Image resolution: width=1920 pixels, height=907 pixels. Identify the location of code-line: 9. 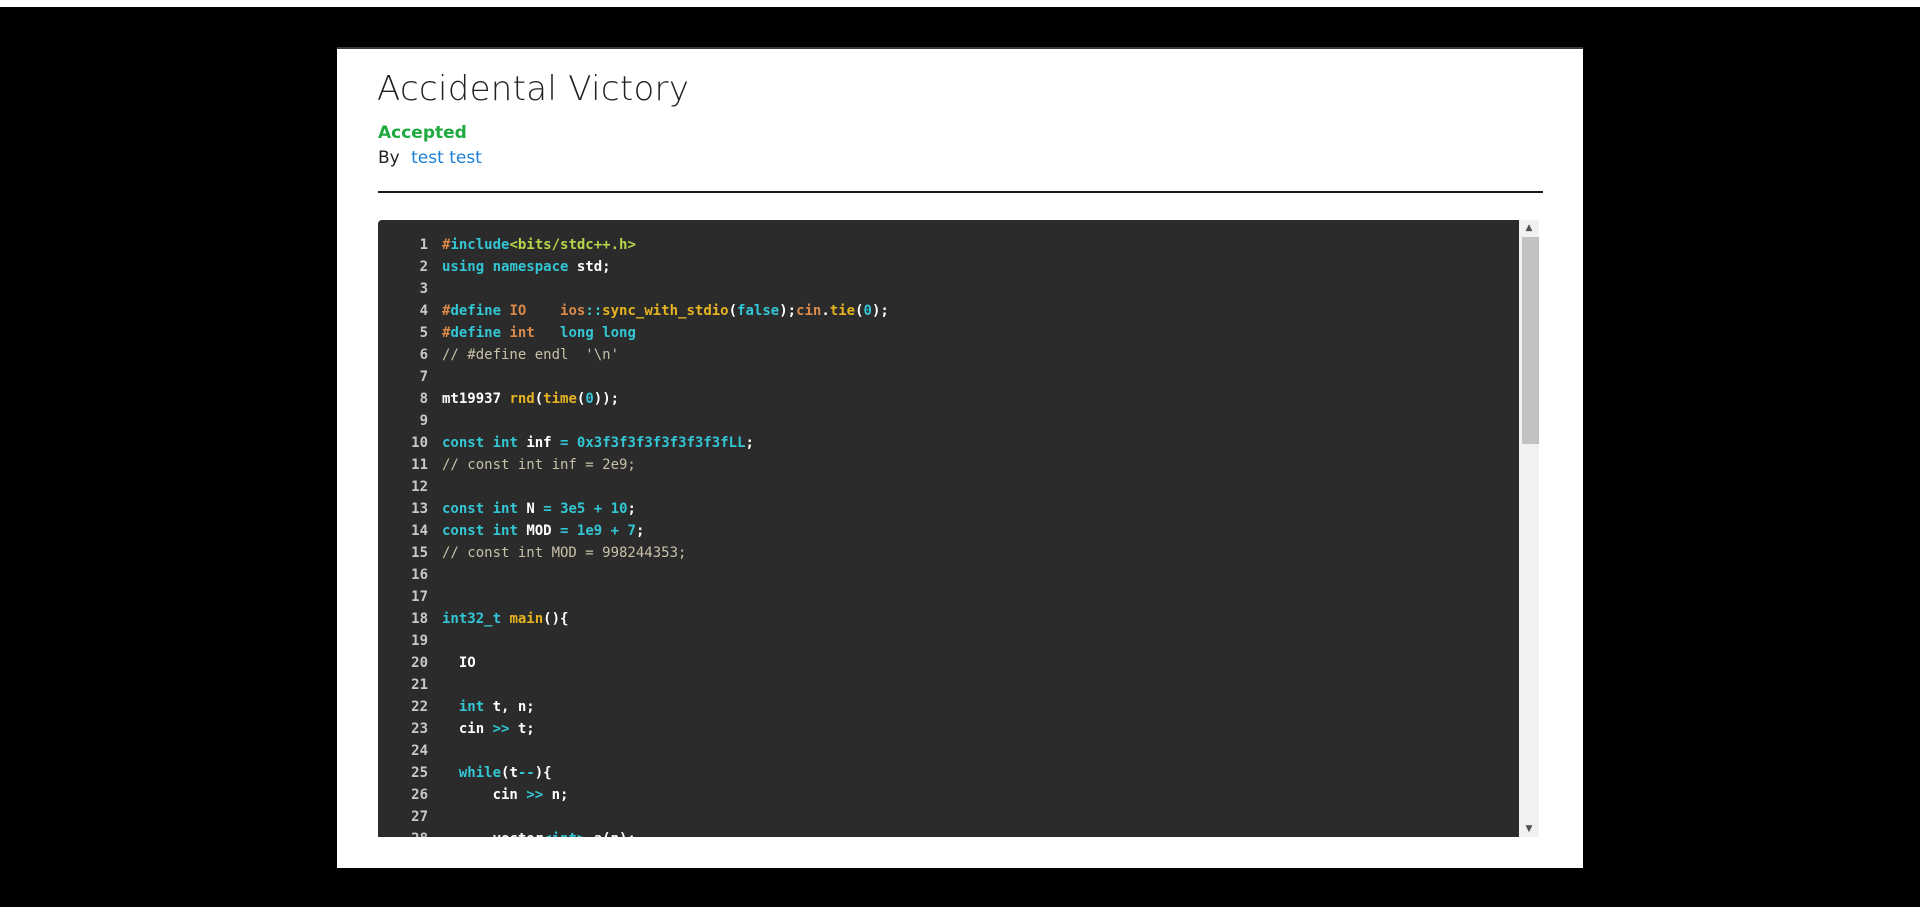
(948, 421).